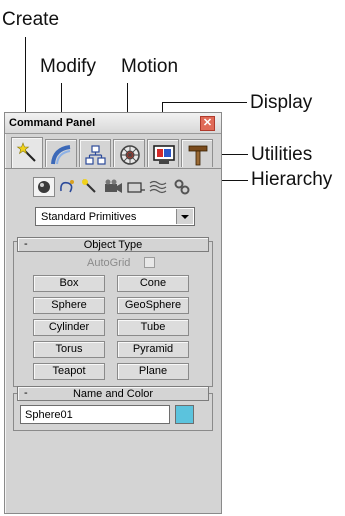 The height and width of the screenshot is (516, 345). I want to click on panel-title: Command Panel, so click(52, 123).